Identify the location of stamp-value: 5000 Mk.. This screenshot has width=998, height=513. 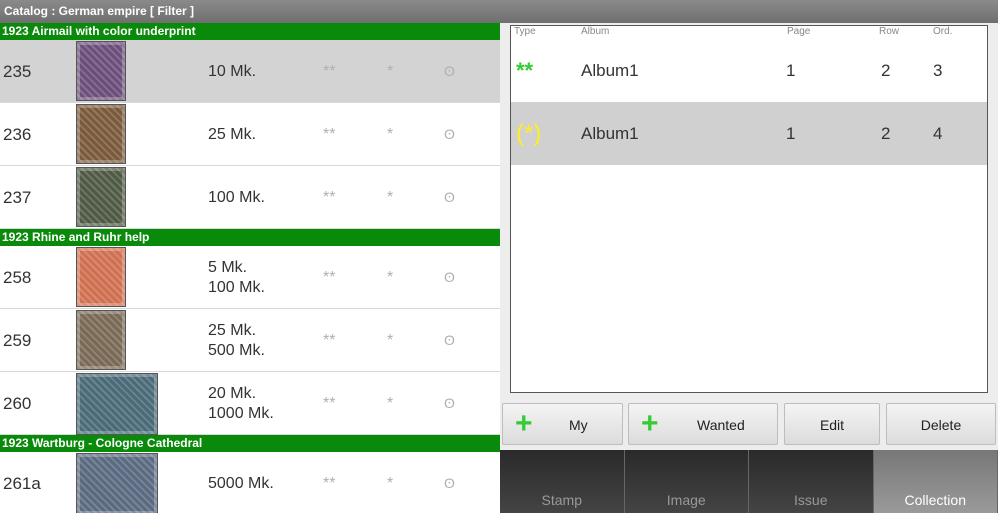
(241, 483).